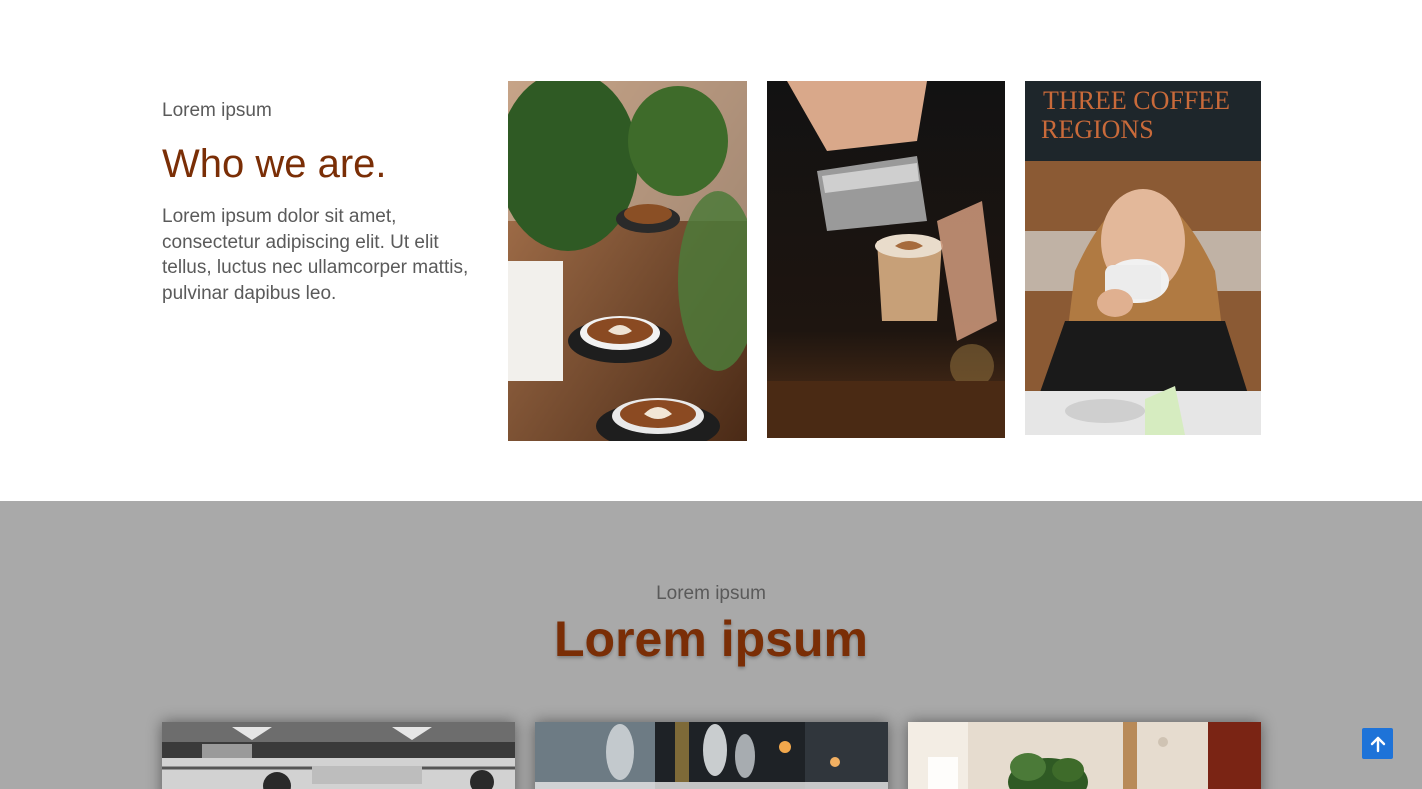 The width and height of the screenshot is (1422, 789). What do you see at coordinates (711, 593) in the screenshot?
I see `gallery-eyebrow: Lorem ipsum` at bounding box center [711, 593].